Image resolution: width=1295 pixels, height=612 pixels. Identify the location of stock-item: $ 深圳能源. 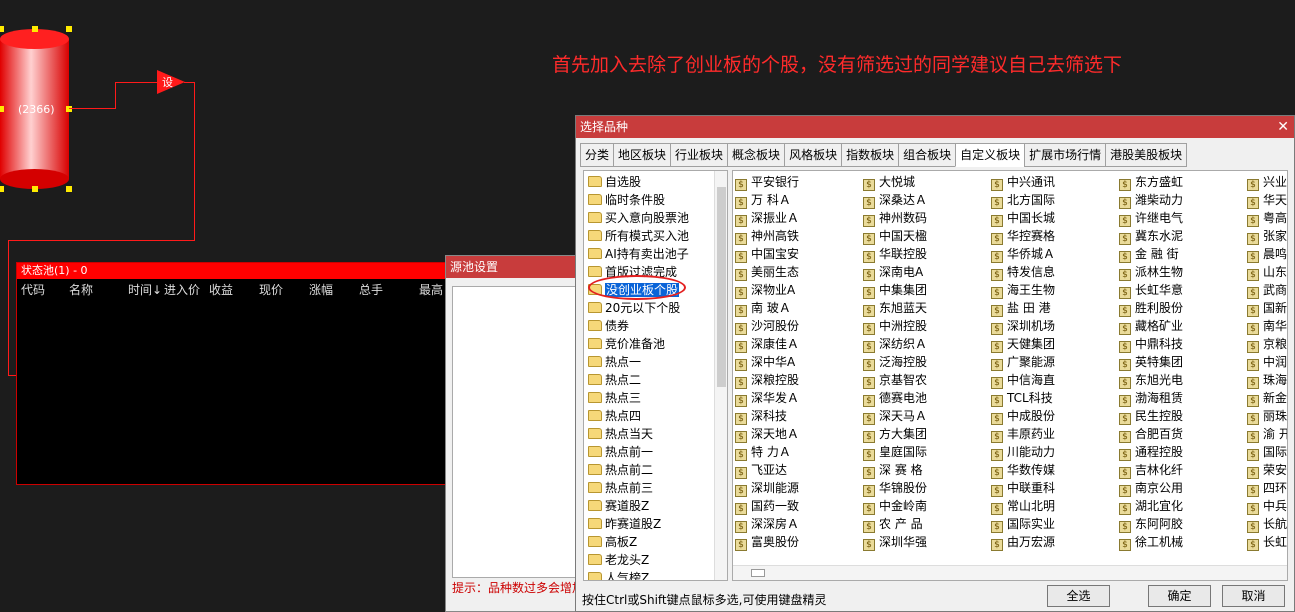
(767, 488).